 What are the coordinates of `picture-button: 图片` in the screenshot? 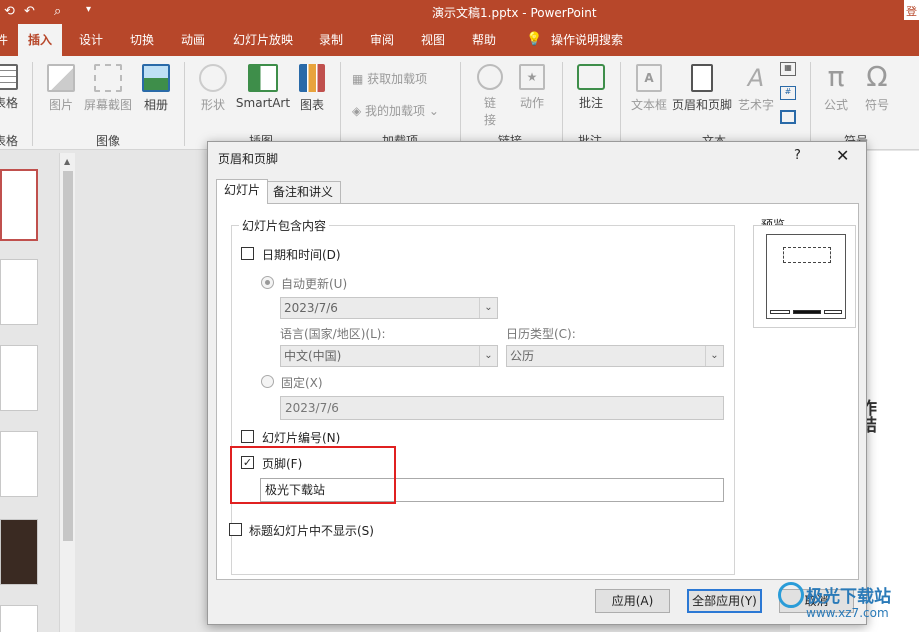 It's located at (61, 88).